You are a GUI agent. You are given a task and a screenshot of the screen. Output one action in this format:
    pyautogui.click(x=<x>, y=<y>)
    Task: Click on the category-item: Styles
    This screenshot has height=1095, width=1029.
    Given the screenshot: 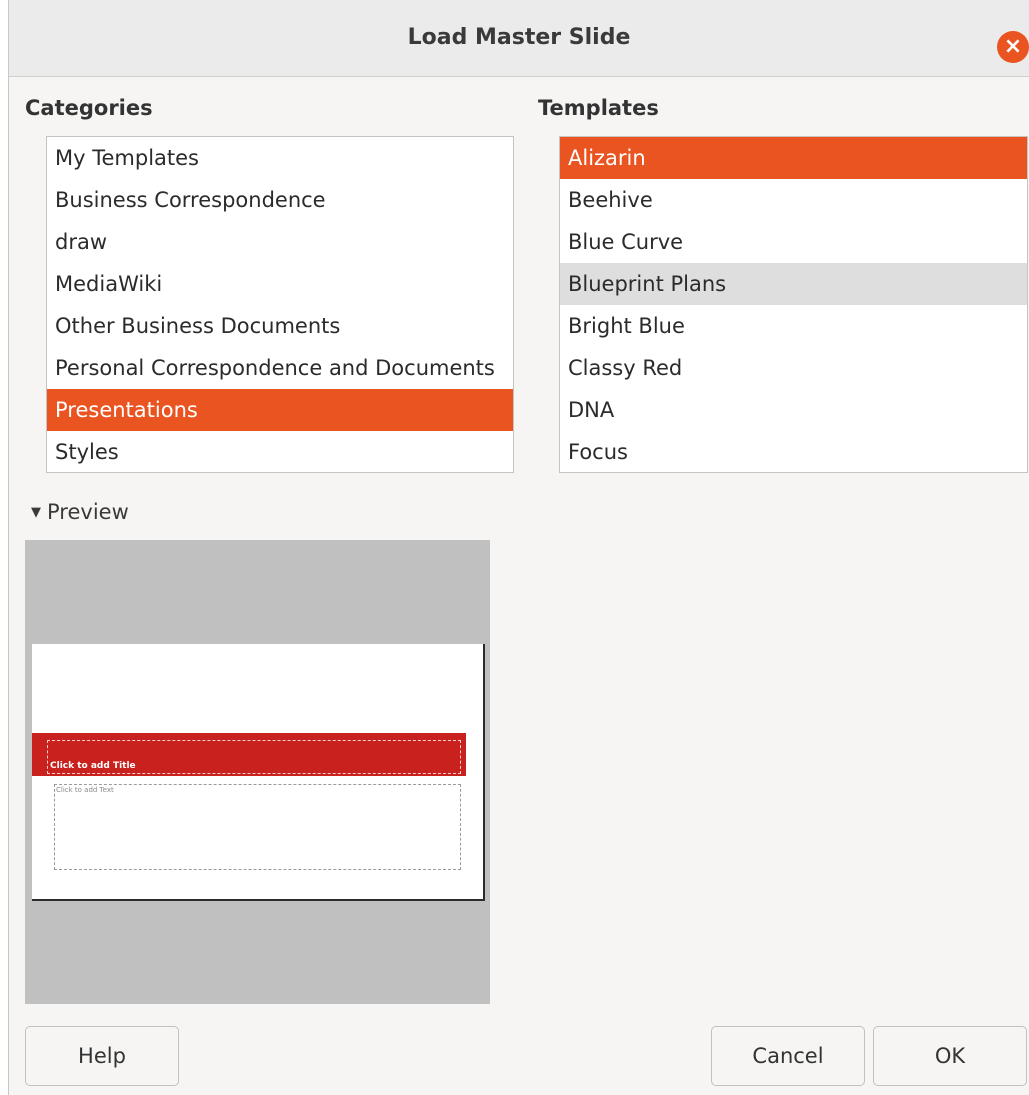 What is the action you would take?
    pyautogui.click(x=280, y=451)
    